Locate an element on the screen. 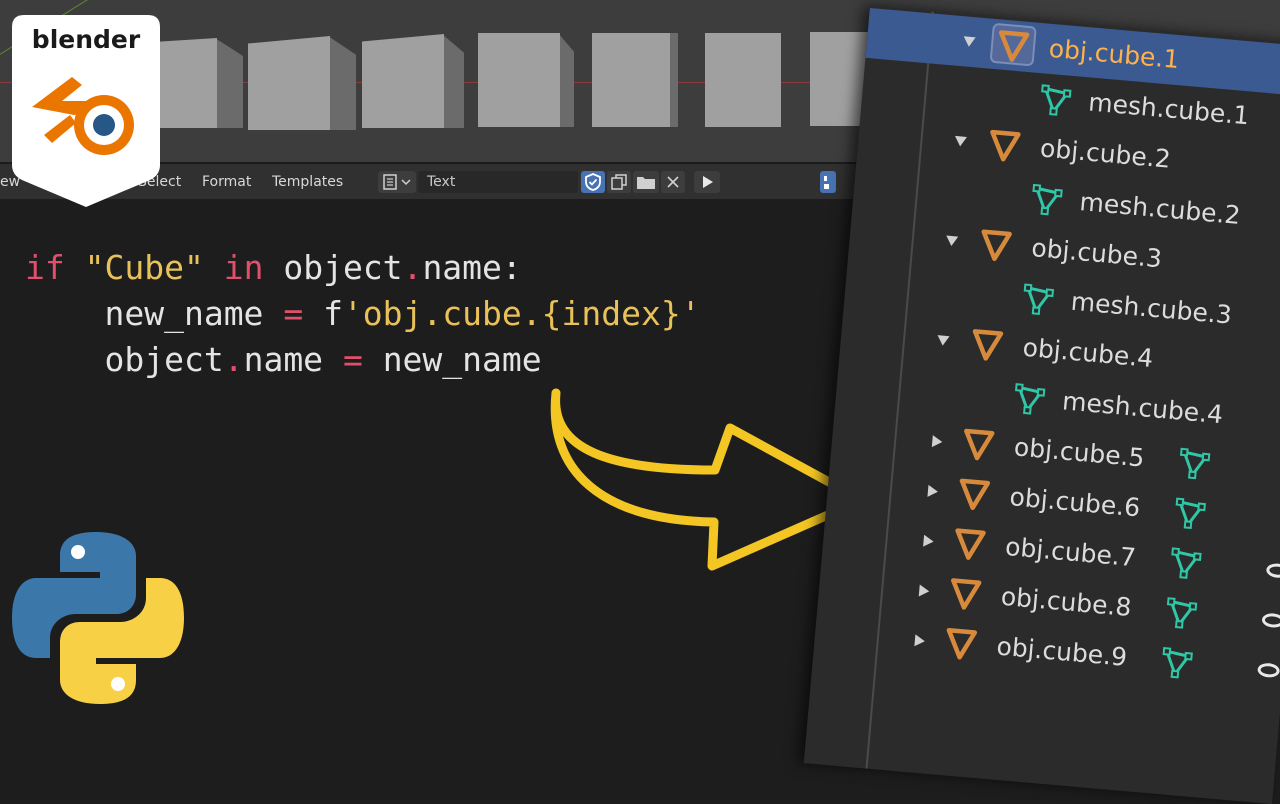 This screenshot has width=1280, height=804. text-datablock-field: Text is located at coordinates (498, 182).